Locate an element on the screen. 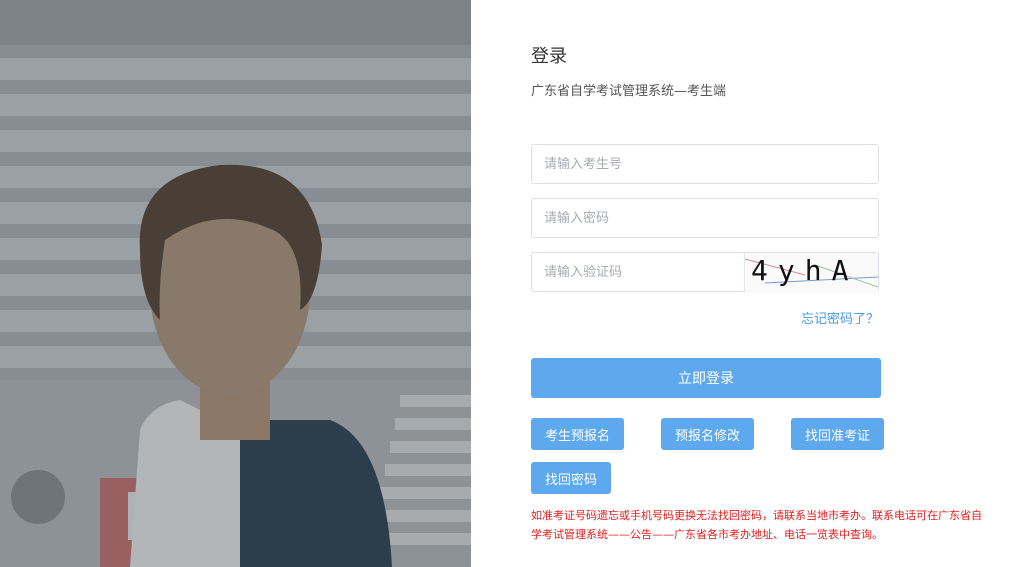 The width and height of the screenshot is (1023, 567). candidate-number-field is located at coordinates (705, 164).